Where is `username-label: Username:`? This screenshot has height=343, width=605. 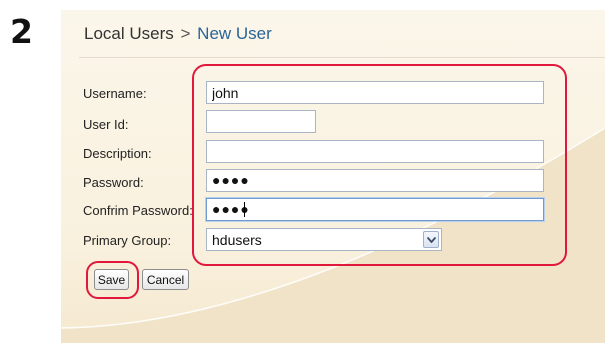
username-label: Username: is located at coordinates (115, 93).